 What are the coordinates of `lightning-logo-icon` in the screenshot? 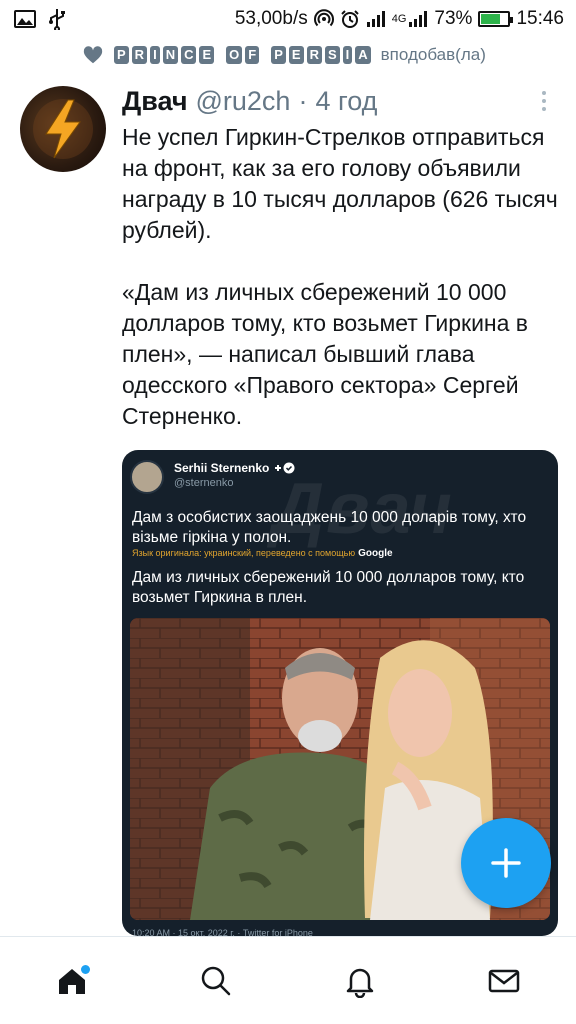 It's located at (63, 129).